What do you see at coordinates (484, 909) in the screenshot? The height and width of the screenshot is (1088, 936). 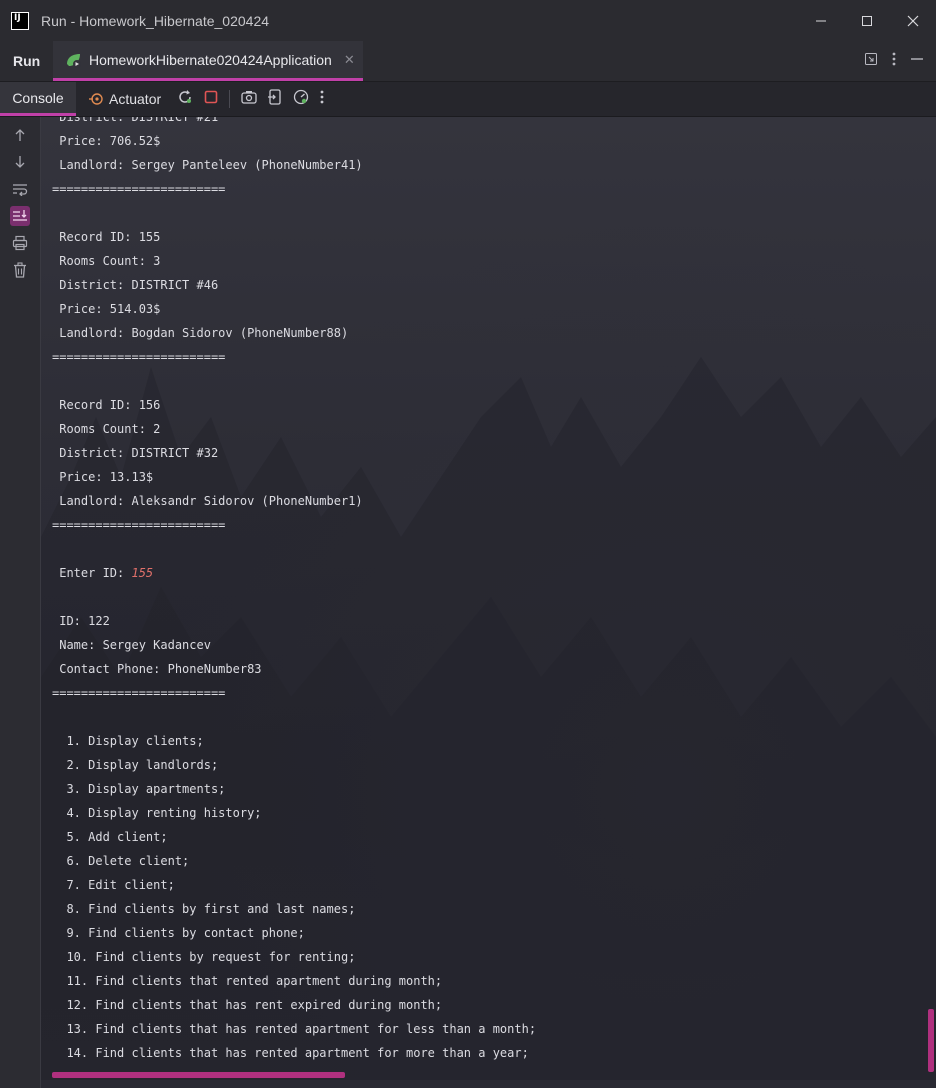 I see `console-line: 8. Find clients by first and last names;` at bounding box center [484, 909].